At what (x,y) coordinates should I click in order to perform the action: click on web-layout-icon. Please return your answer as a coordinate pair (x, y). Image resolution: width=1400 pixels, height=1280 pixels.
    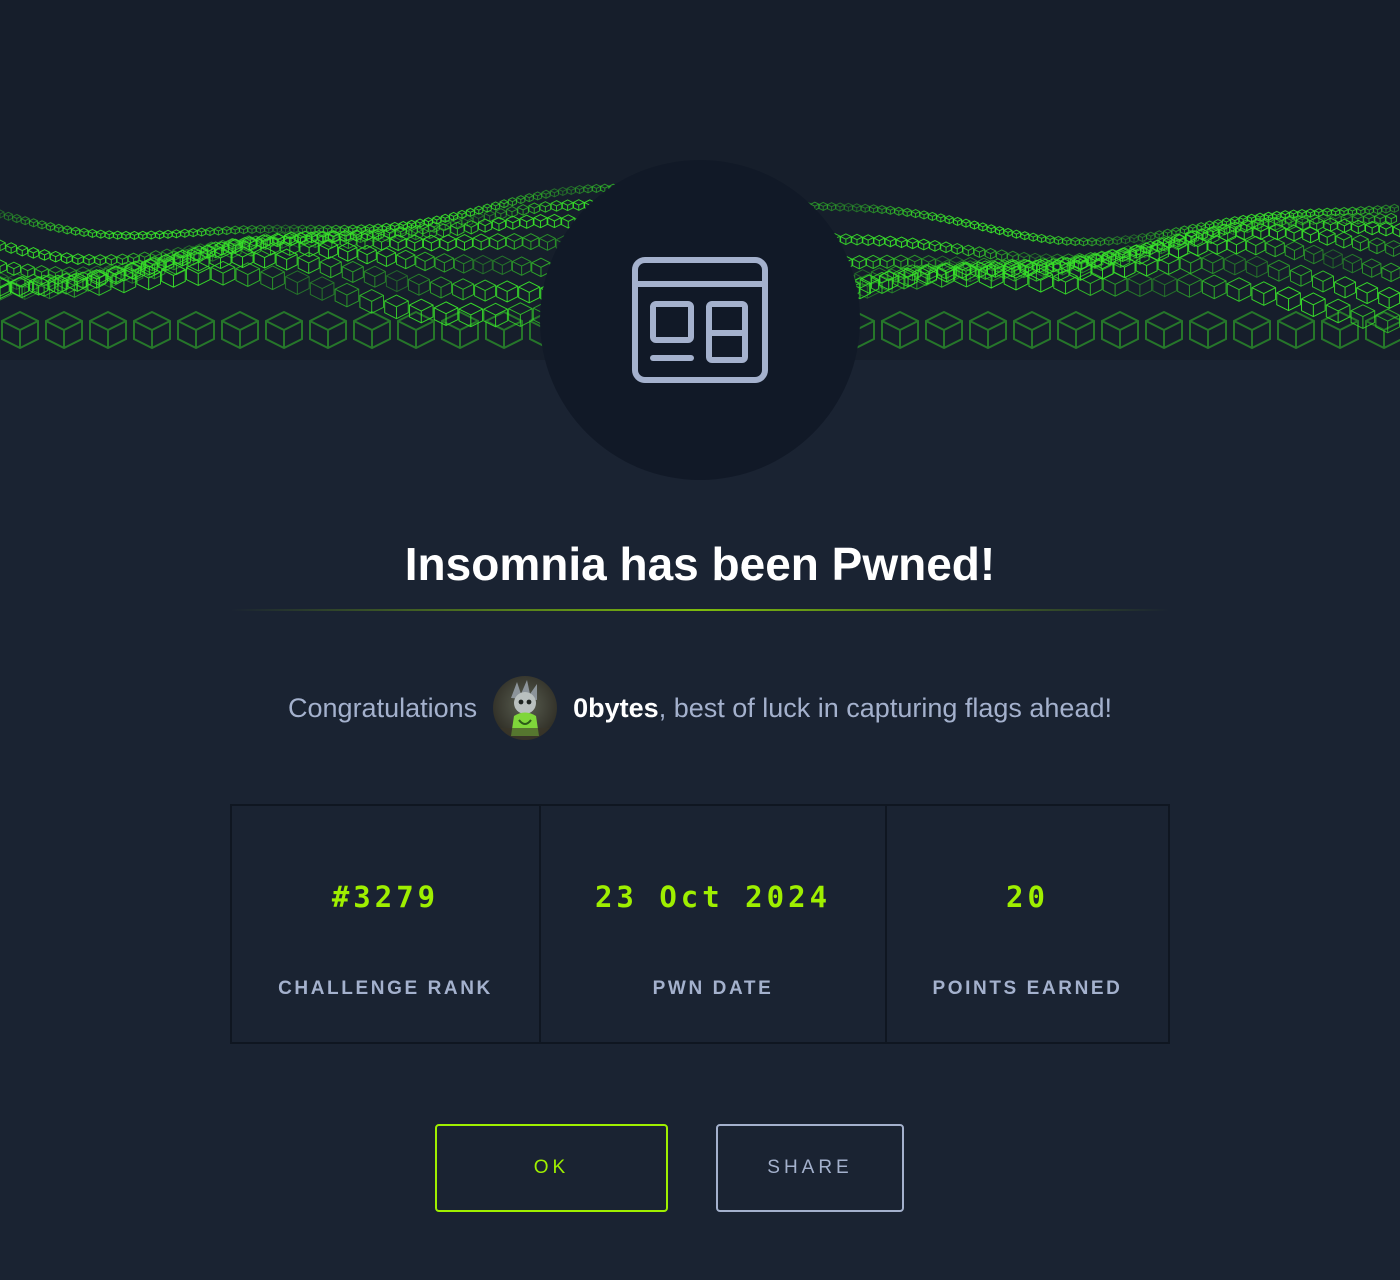
    Looking at the image, I should click on (700, 320).